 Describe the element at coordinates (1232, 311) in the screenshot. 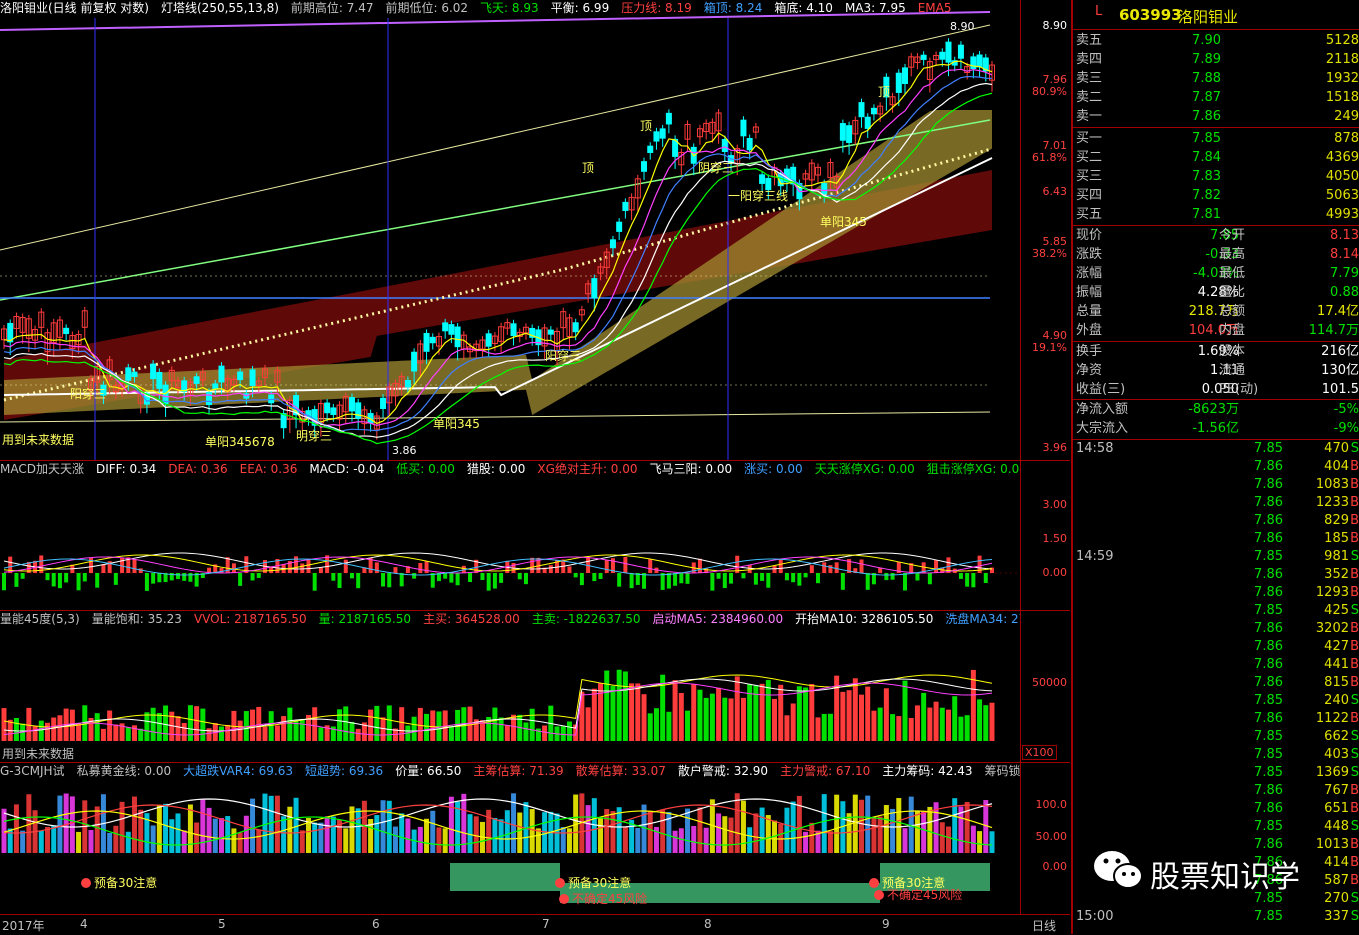

I see `stat-label: 总额` at that location.